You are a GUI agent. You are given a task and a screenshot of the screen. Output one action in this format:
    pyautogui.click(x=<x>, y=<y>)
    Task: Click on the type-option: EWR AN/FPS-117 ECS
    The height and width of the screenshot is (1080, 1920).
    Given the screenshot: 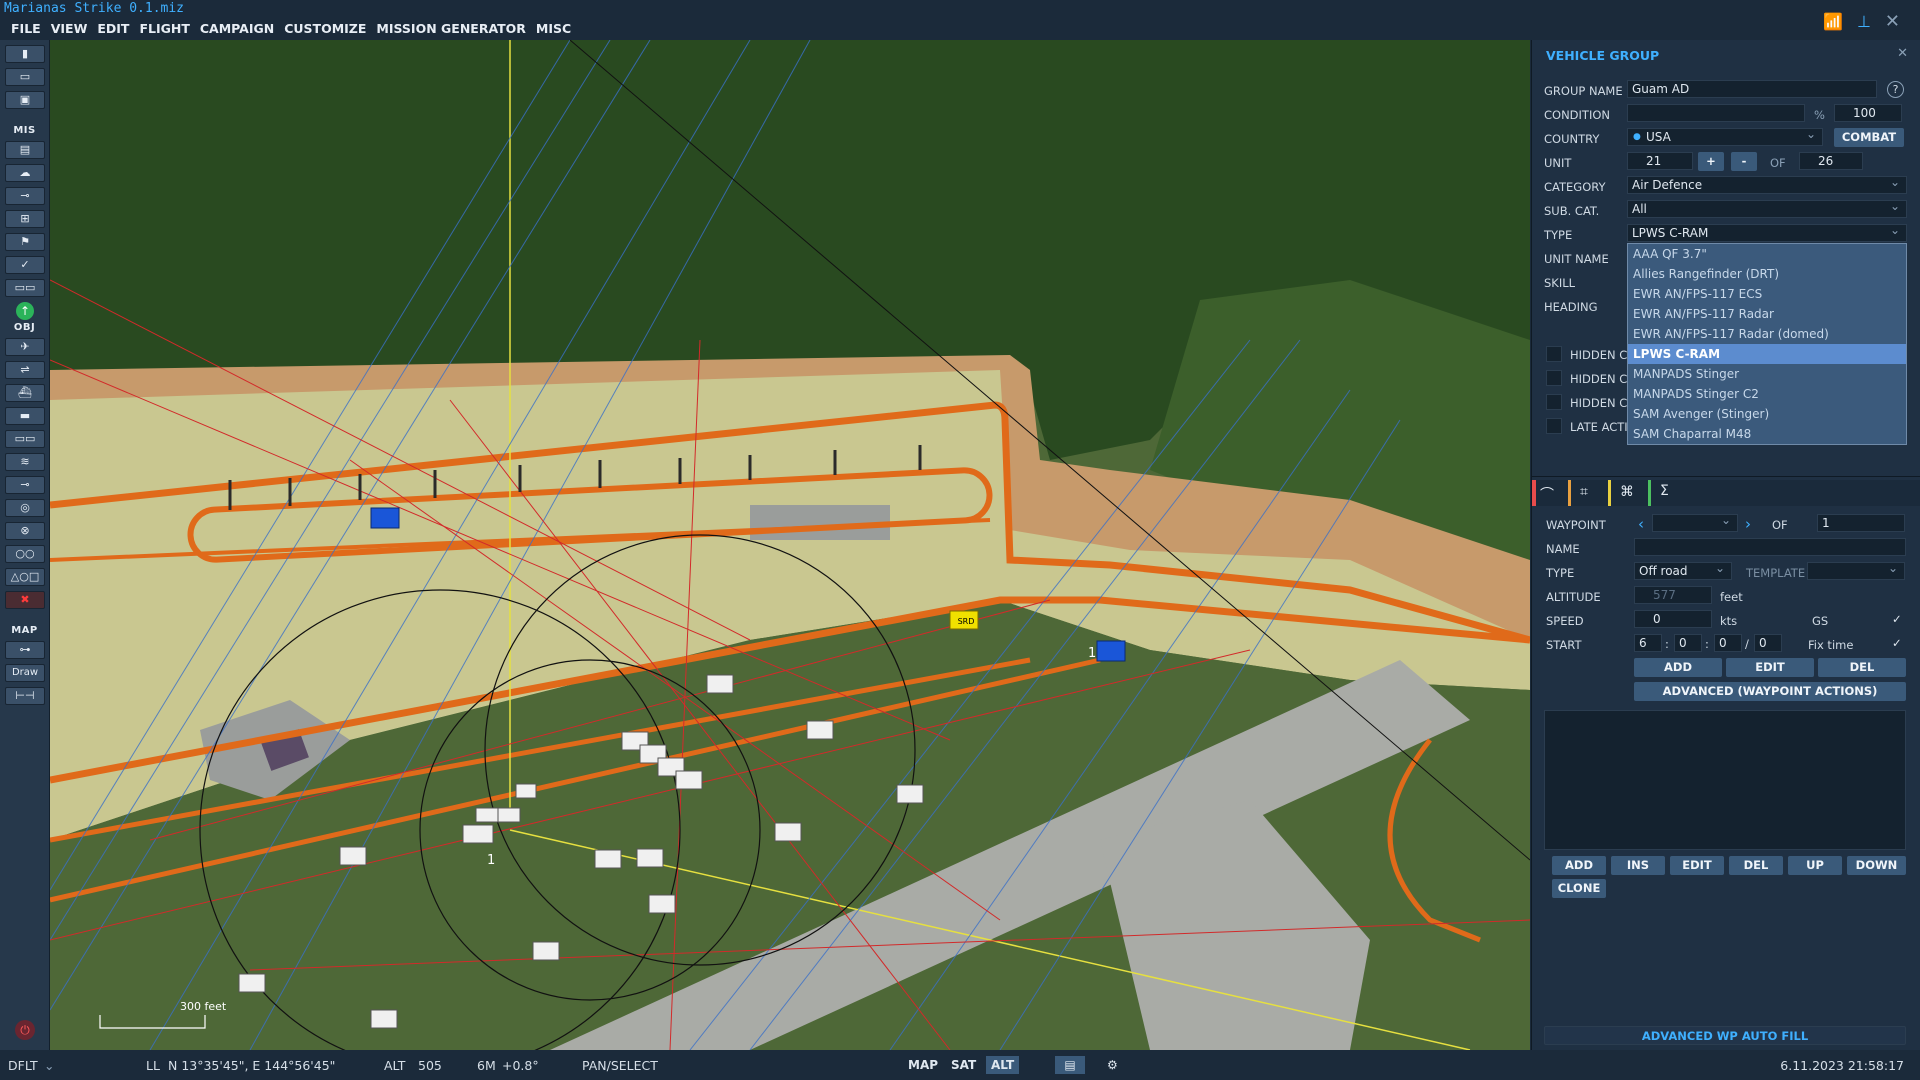 What is the action you would take?
    pyautogui.click(x=1767, y=294)
    